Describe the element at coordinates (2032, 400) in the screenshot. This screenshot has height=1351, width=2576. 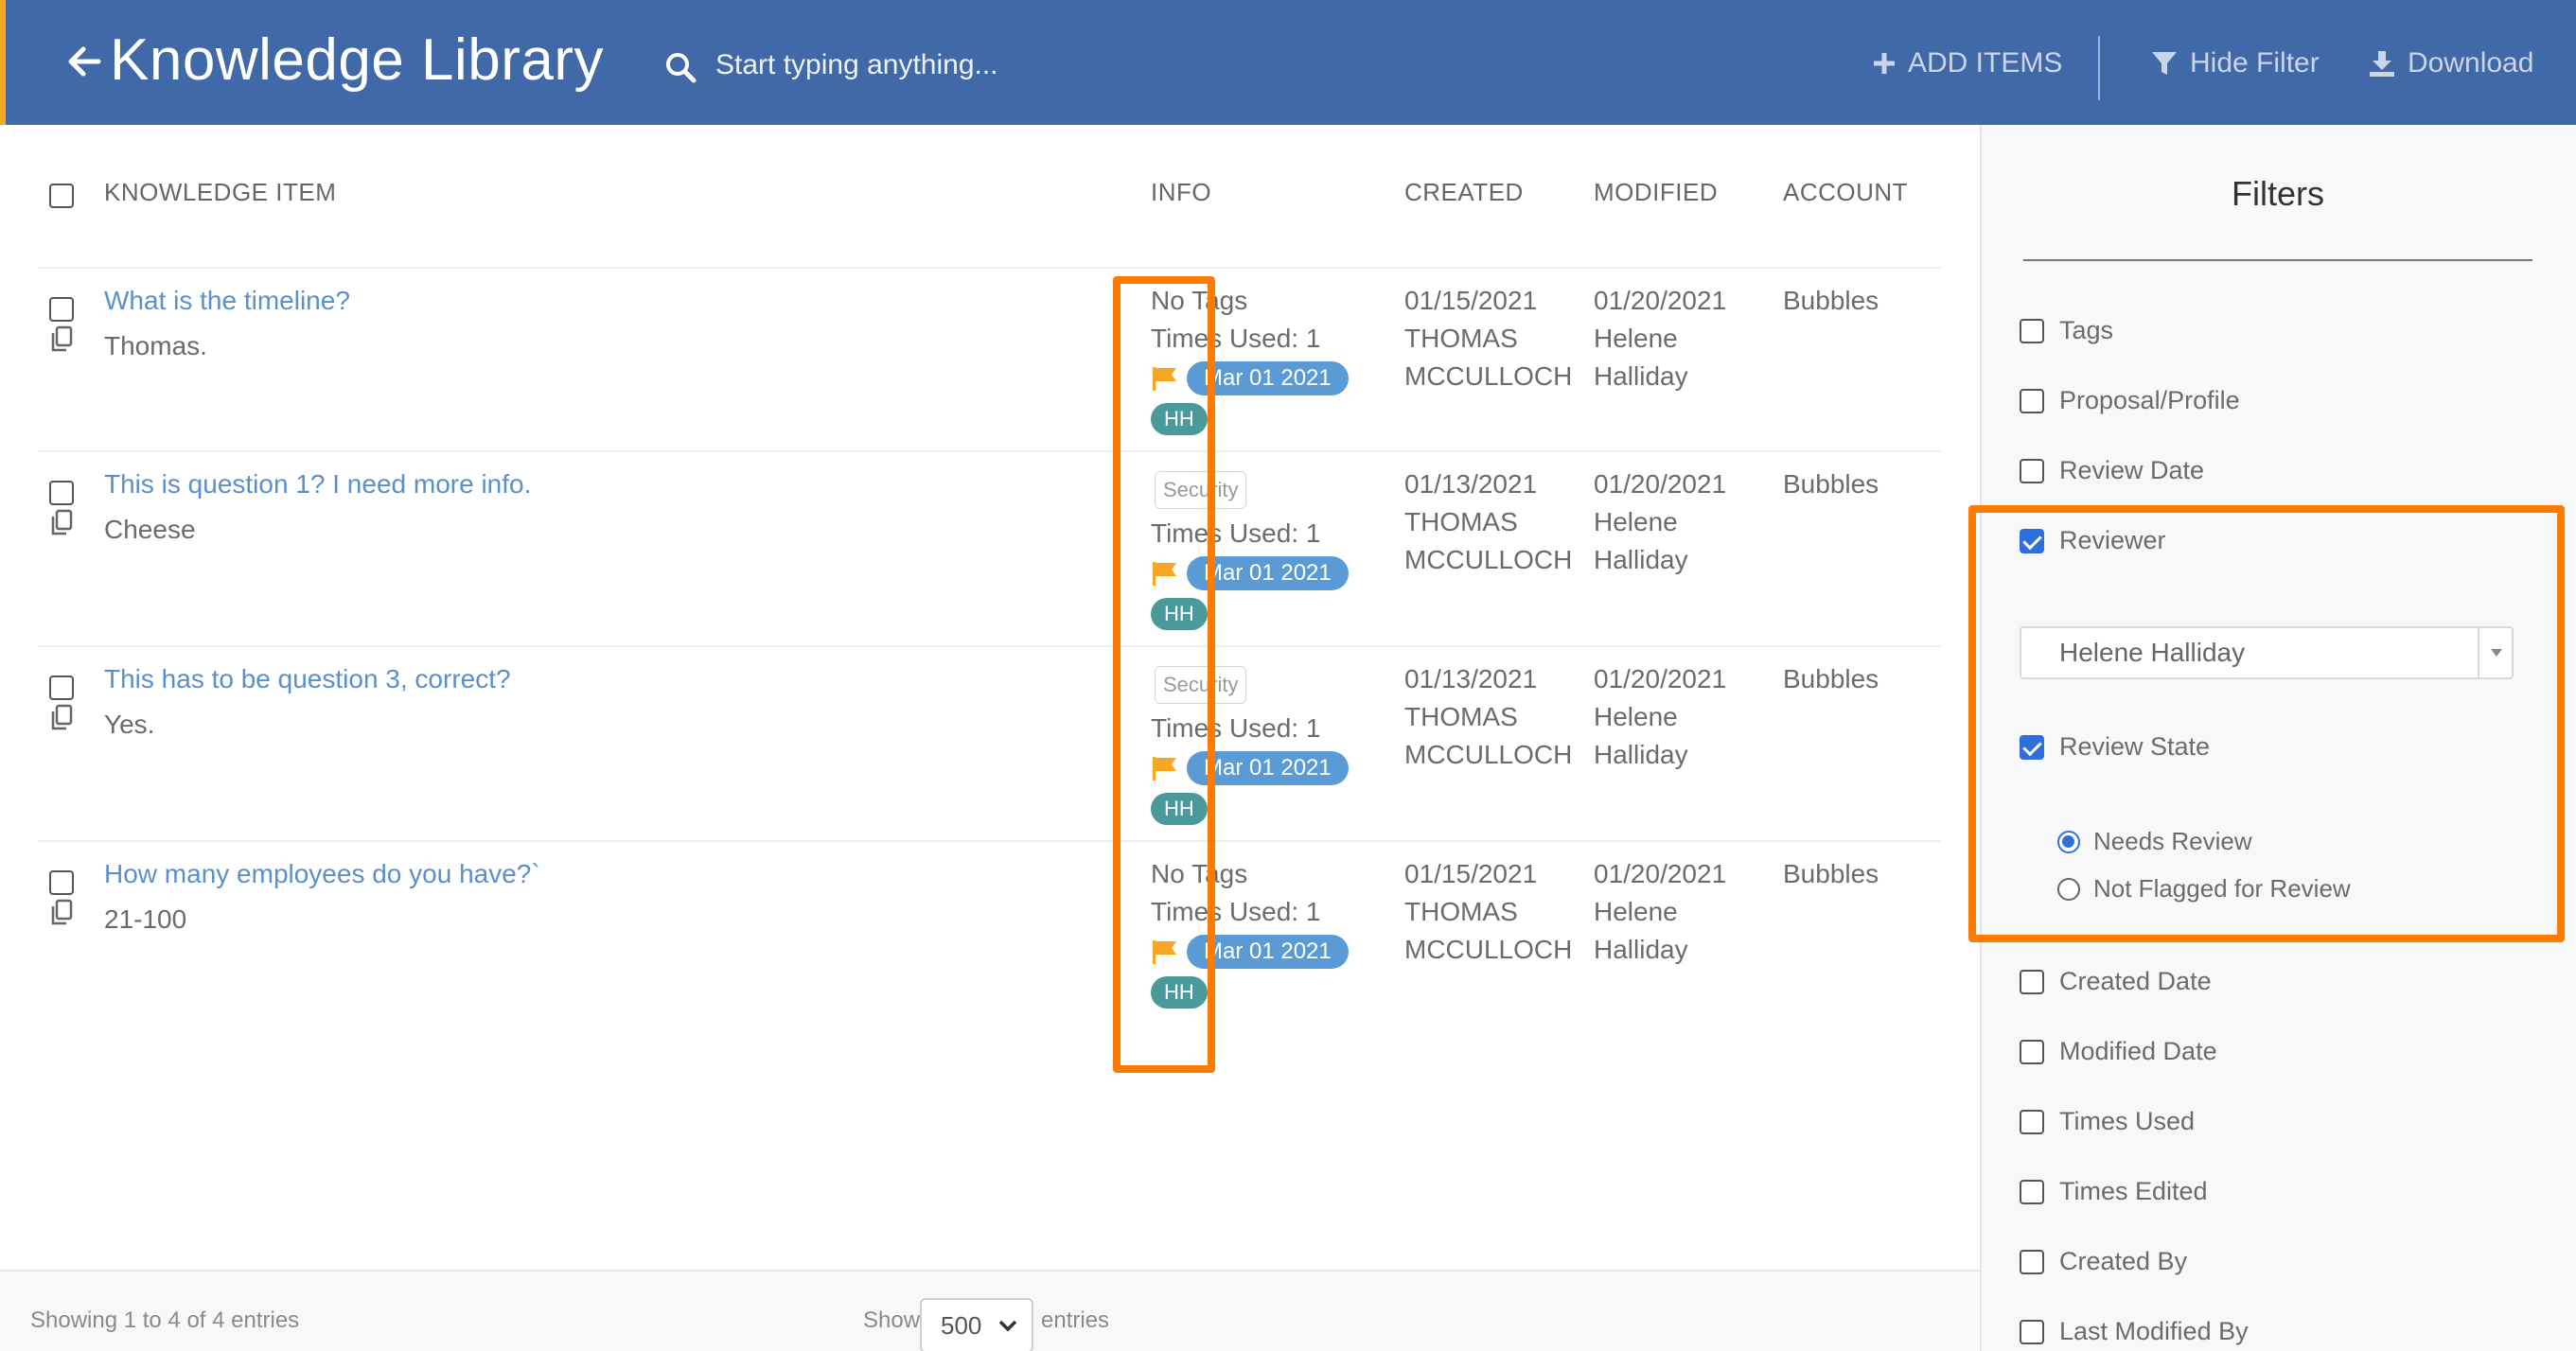
I see `filter-proposal-checkbox` at that location.